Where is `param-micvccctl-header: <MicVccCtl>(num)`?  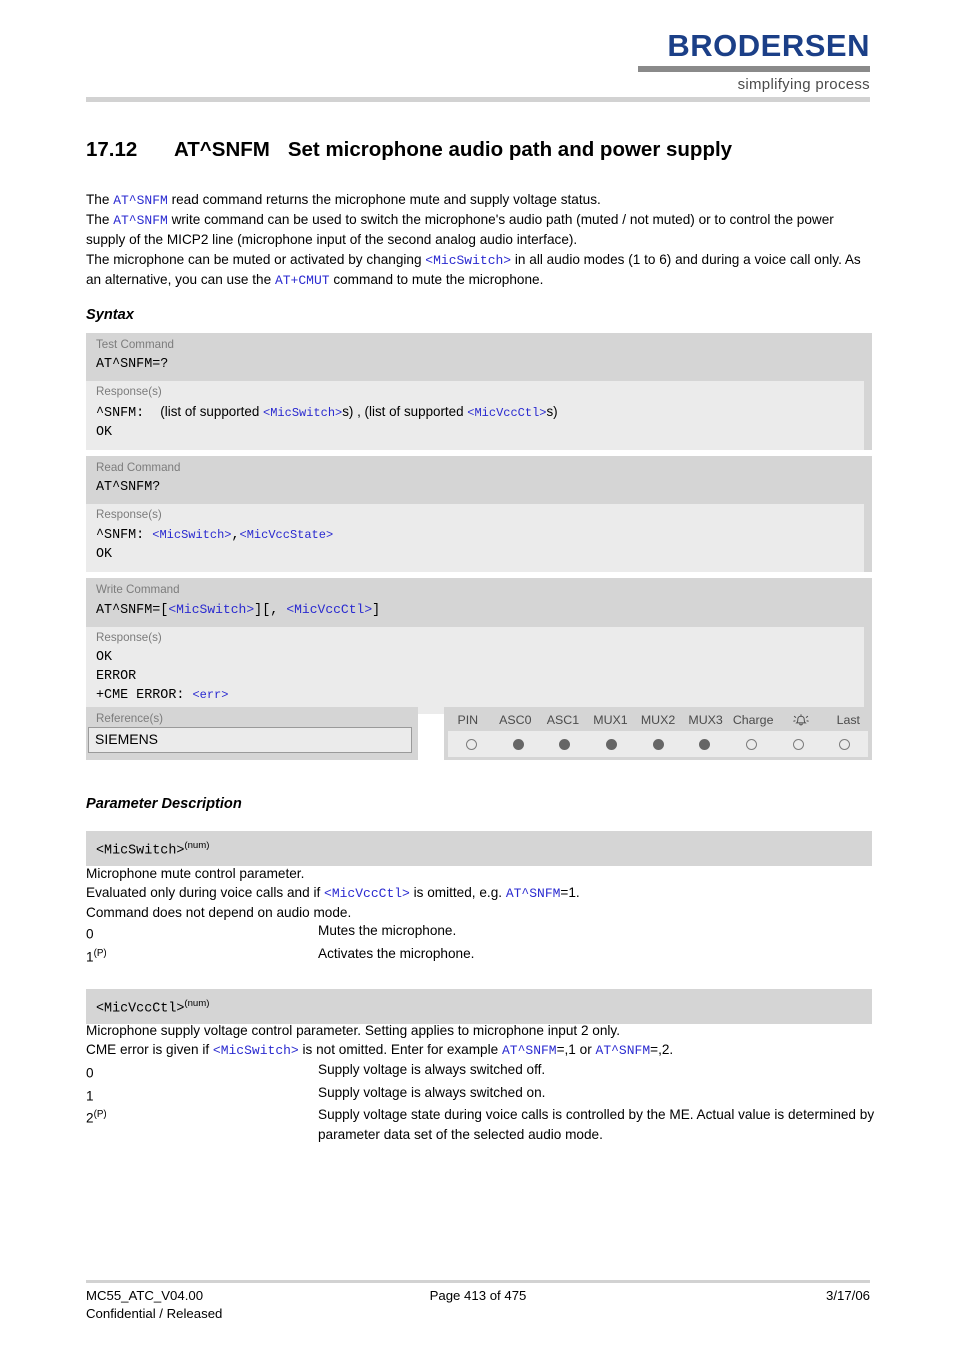 param-micvccctl-header: <MicVccCtl>(num) is located at coordinates (479, 1007).